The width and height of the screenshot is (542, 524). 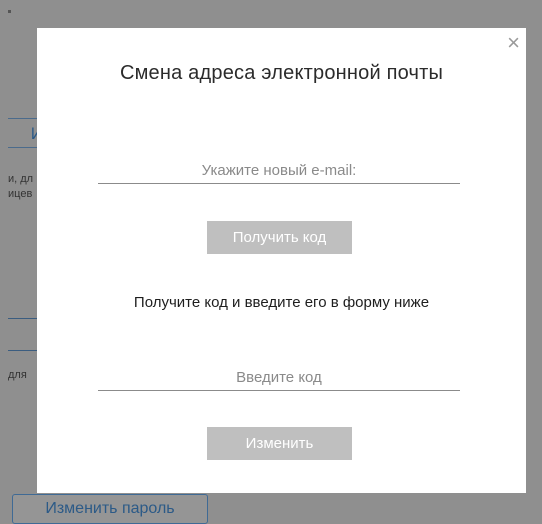 I want to click on email-field, so click(x=279, y=170).